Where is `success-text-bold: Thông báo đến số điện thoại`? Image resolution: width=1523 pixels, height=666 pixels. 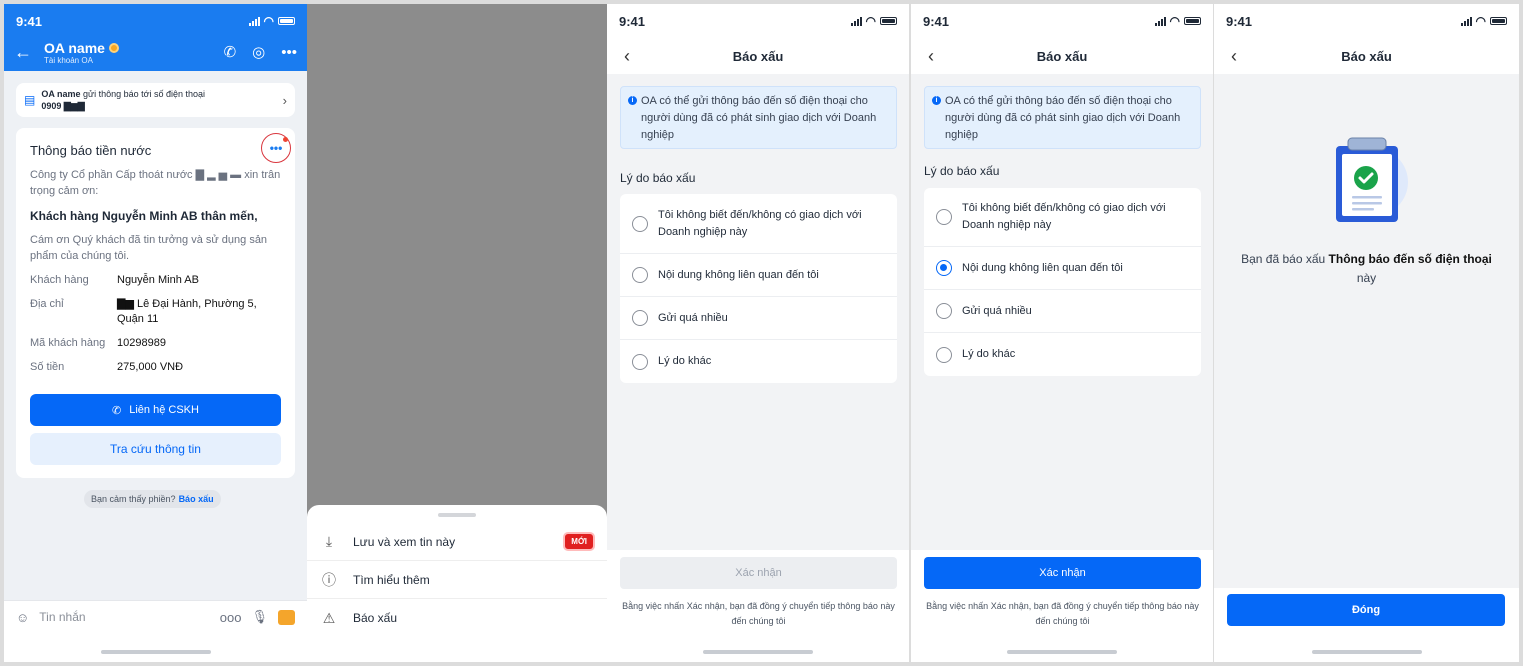
success-text-bold: Thông báo đến số điện thoại is located at coordinates (1410, 259).